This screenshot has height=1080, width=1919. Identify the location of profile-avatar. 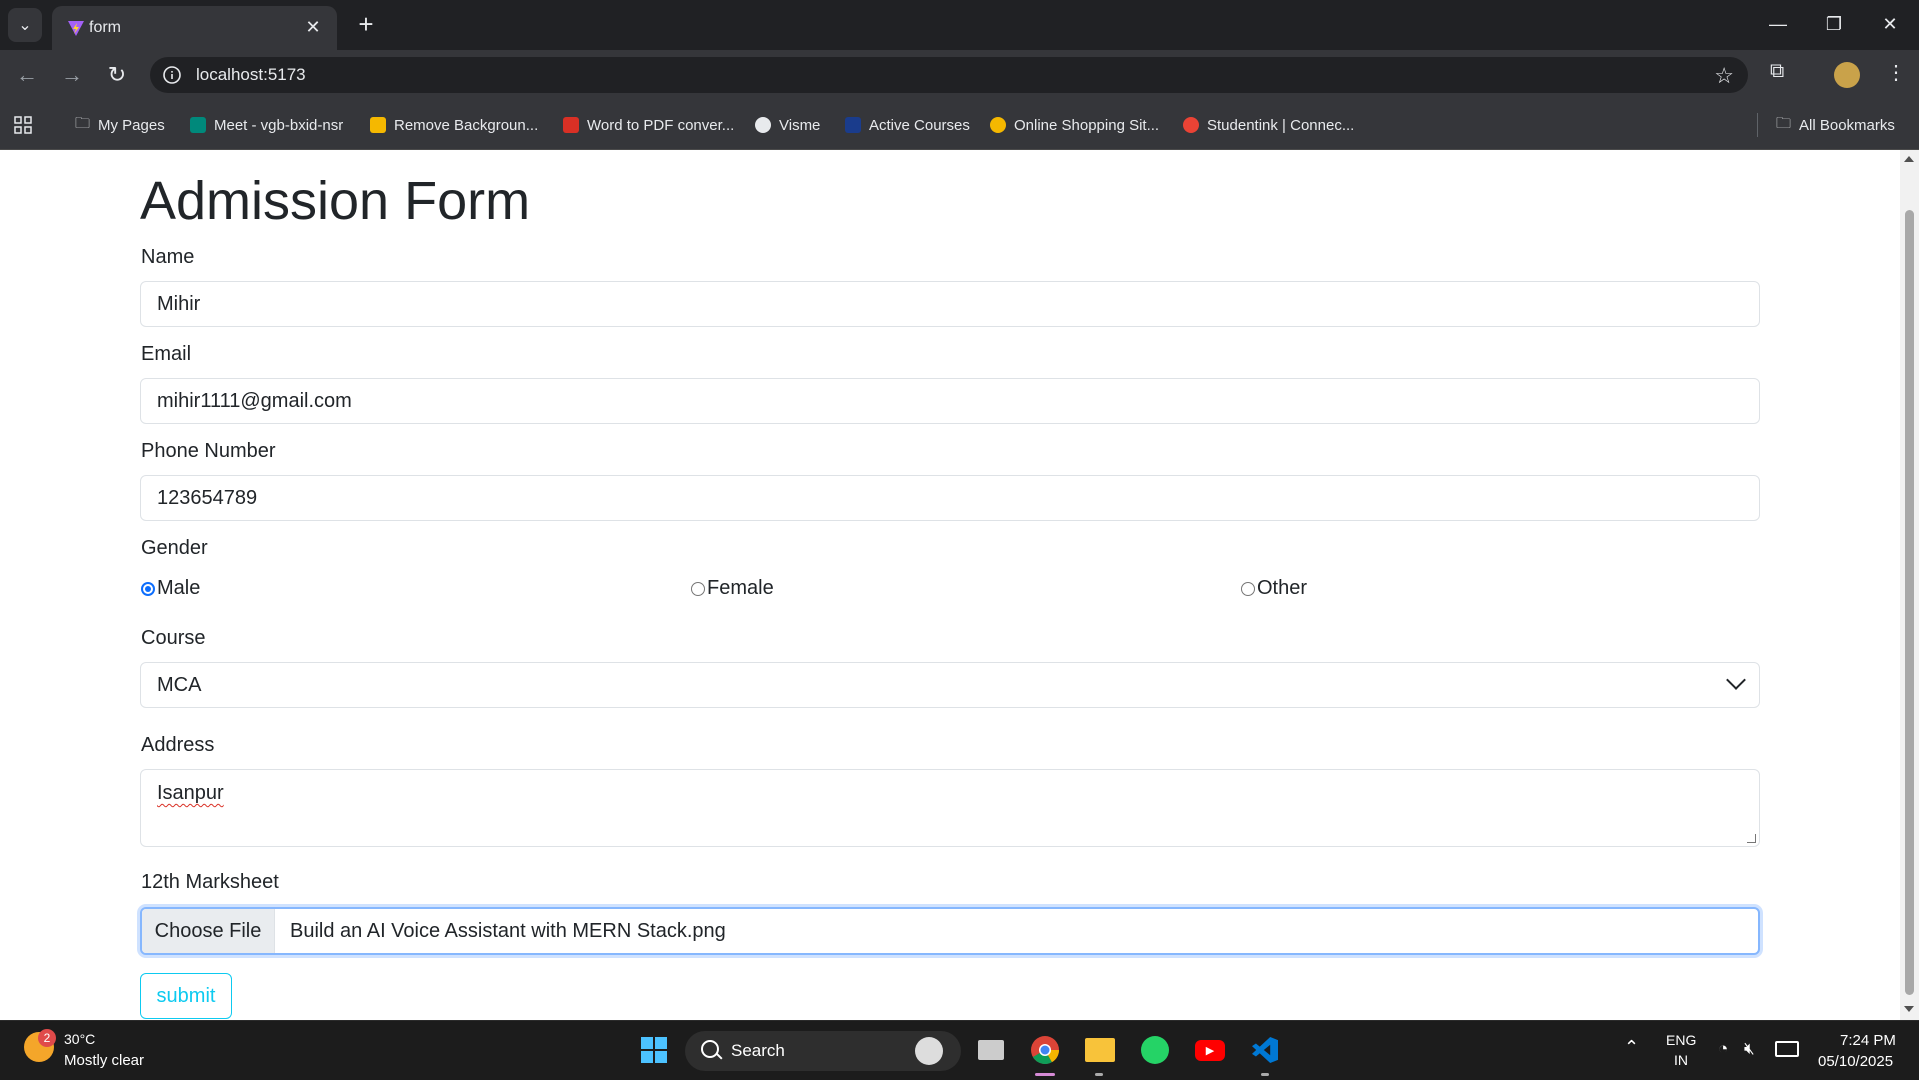
(1847, 75).